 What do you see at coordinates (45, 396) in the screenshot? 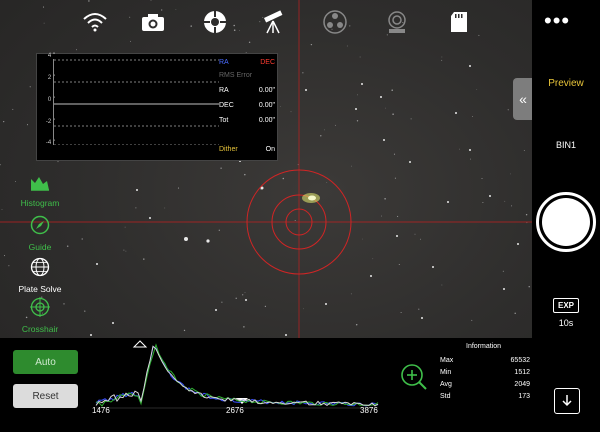
I see `reset-button: Reset` at bounding box center [45, 396].